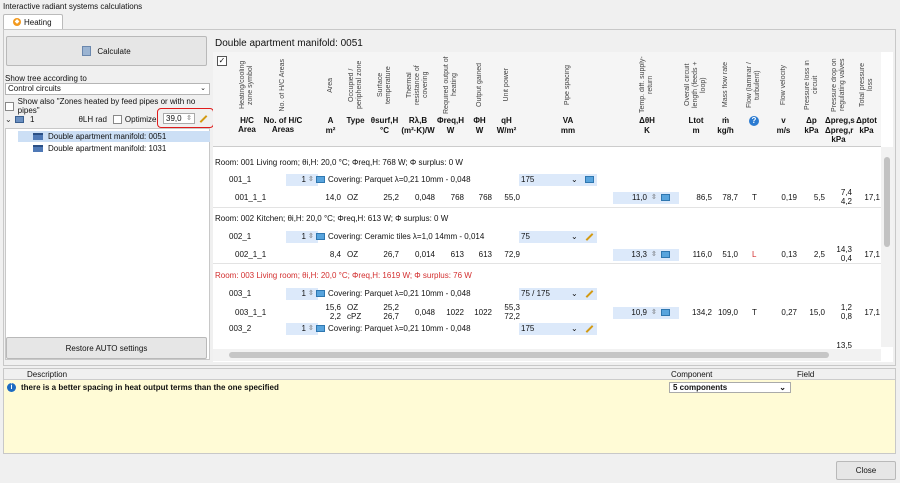 The image size is (900, 483). I want to click on circuit-name: 001_1, so click(240, 179).